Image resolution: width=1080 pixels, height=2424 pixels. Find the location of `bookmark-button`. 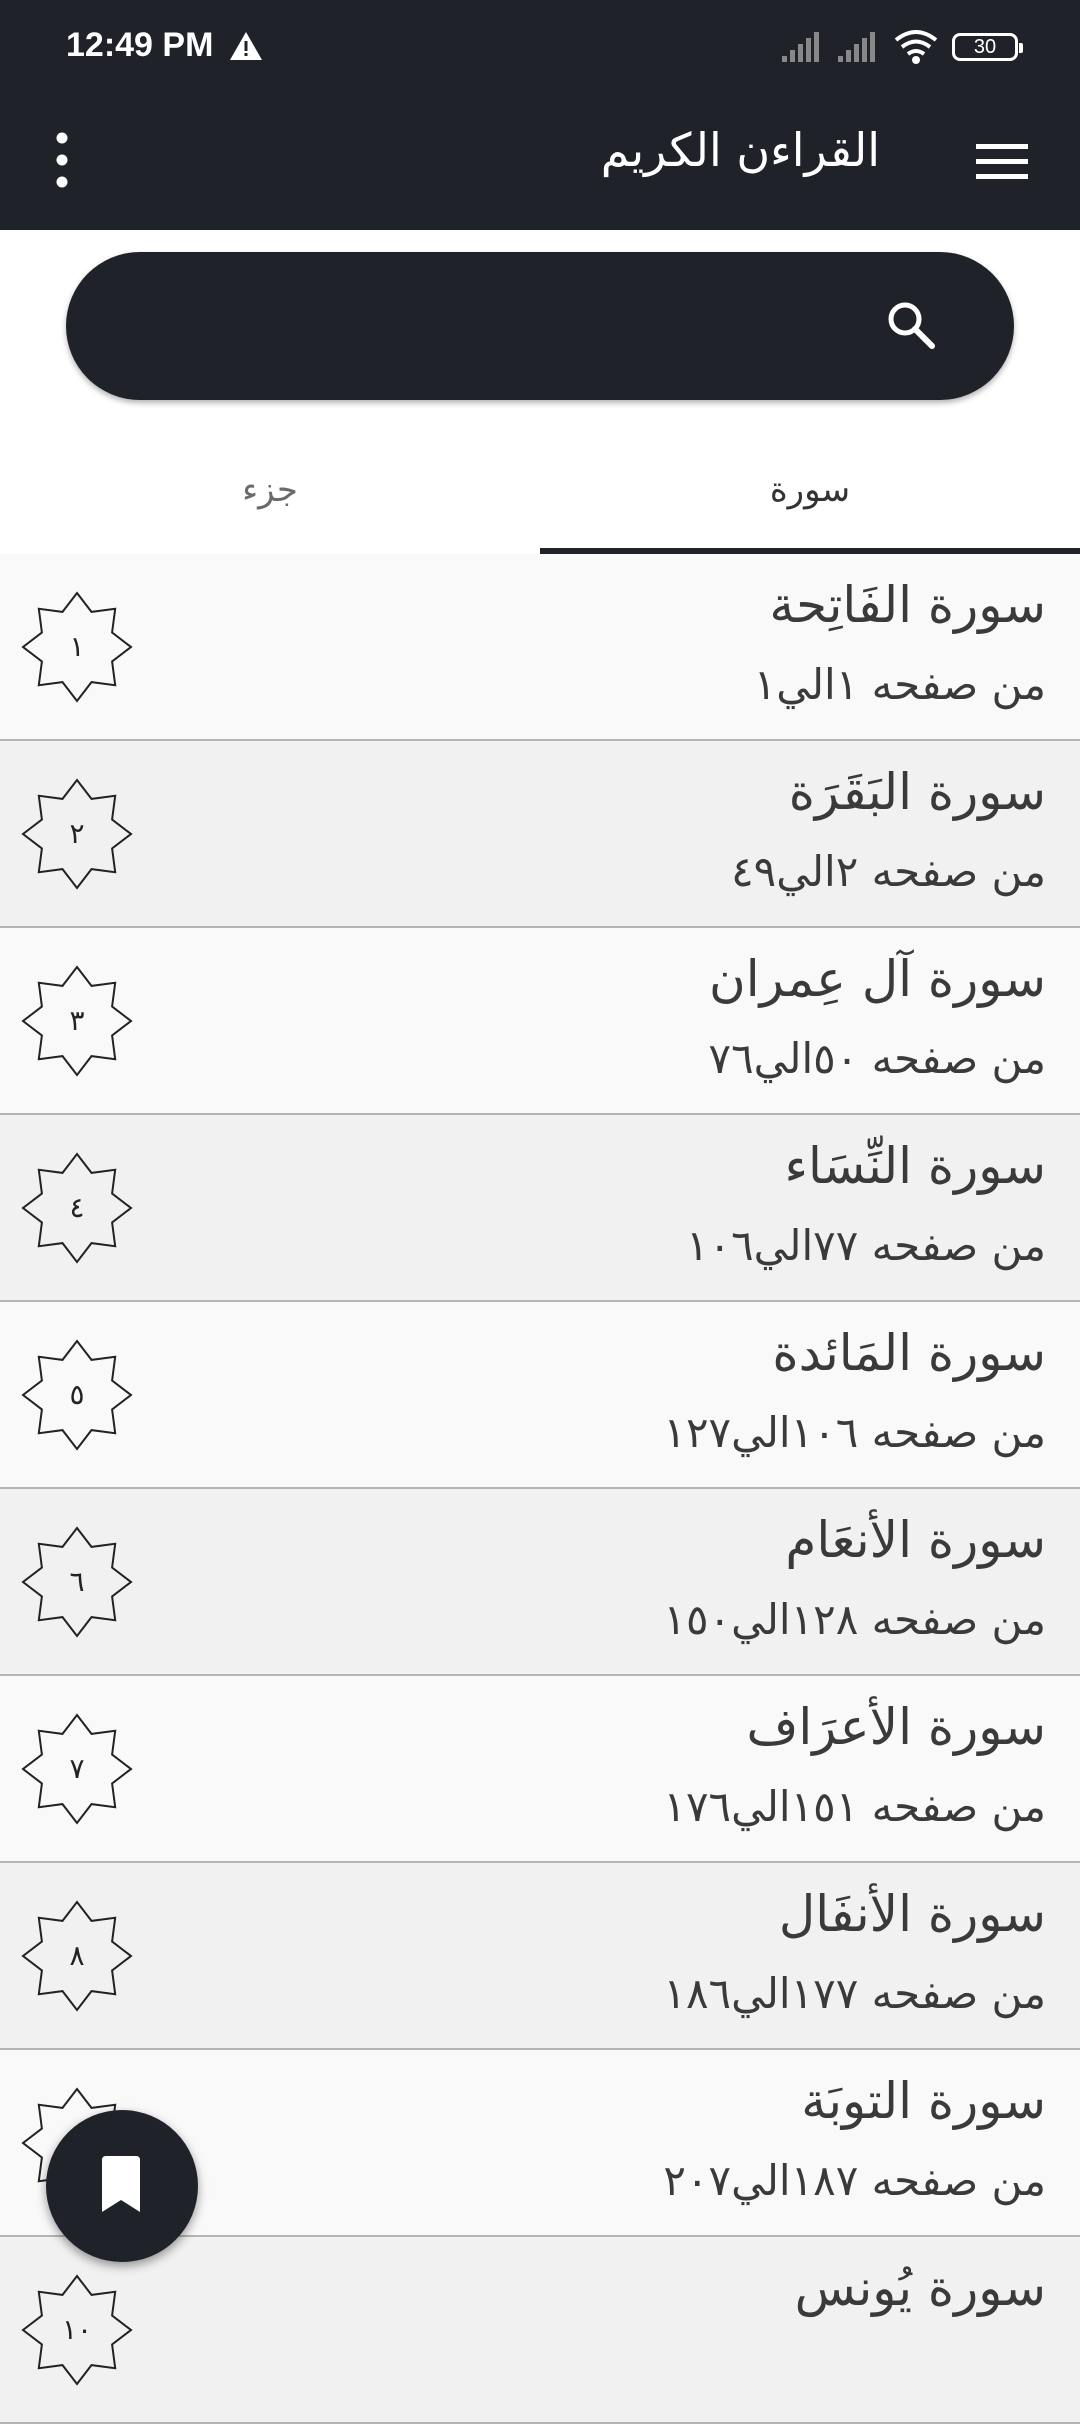

bookmark-button is located at coordinates (122, 2186).